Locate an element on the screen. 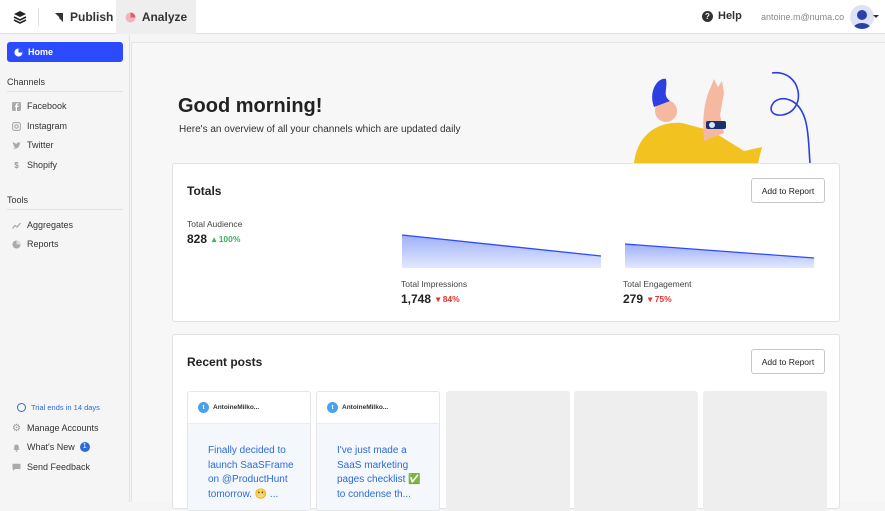 The height and width of the screenshot is (511, 885). user-email: antoine.m@numa.co is located at coordinates (803, 17).